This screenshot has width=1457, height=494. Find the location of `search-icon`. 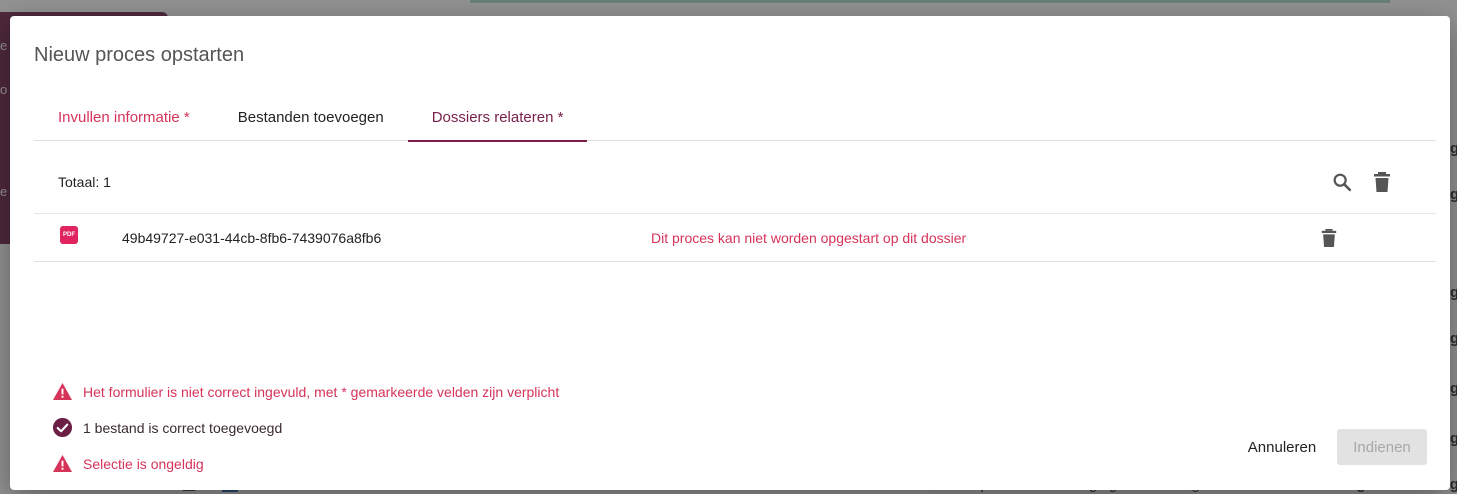

search-icon is located at coordinates (1342, 182).